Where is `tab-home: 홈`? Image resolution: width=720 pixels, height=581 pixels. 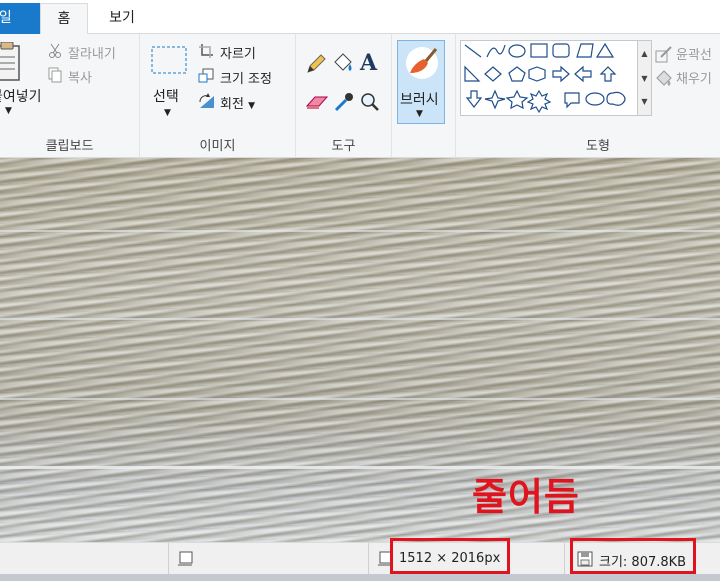
tab-home: 홈 is located at coordinates (64, 19).